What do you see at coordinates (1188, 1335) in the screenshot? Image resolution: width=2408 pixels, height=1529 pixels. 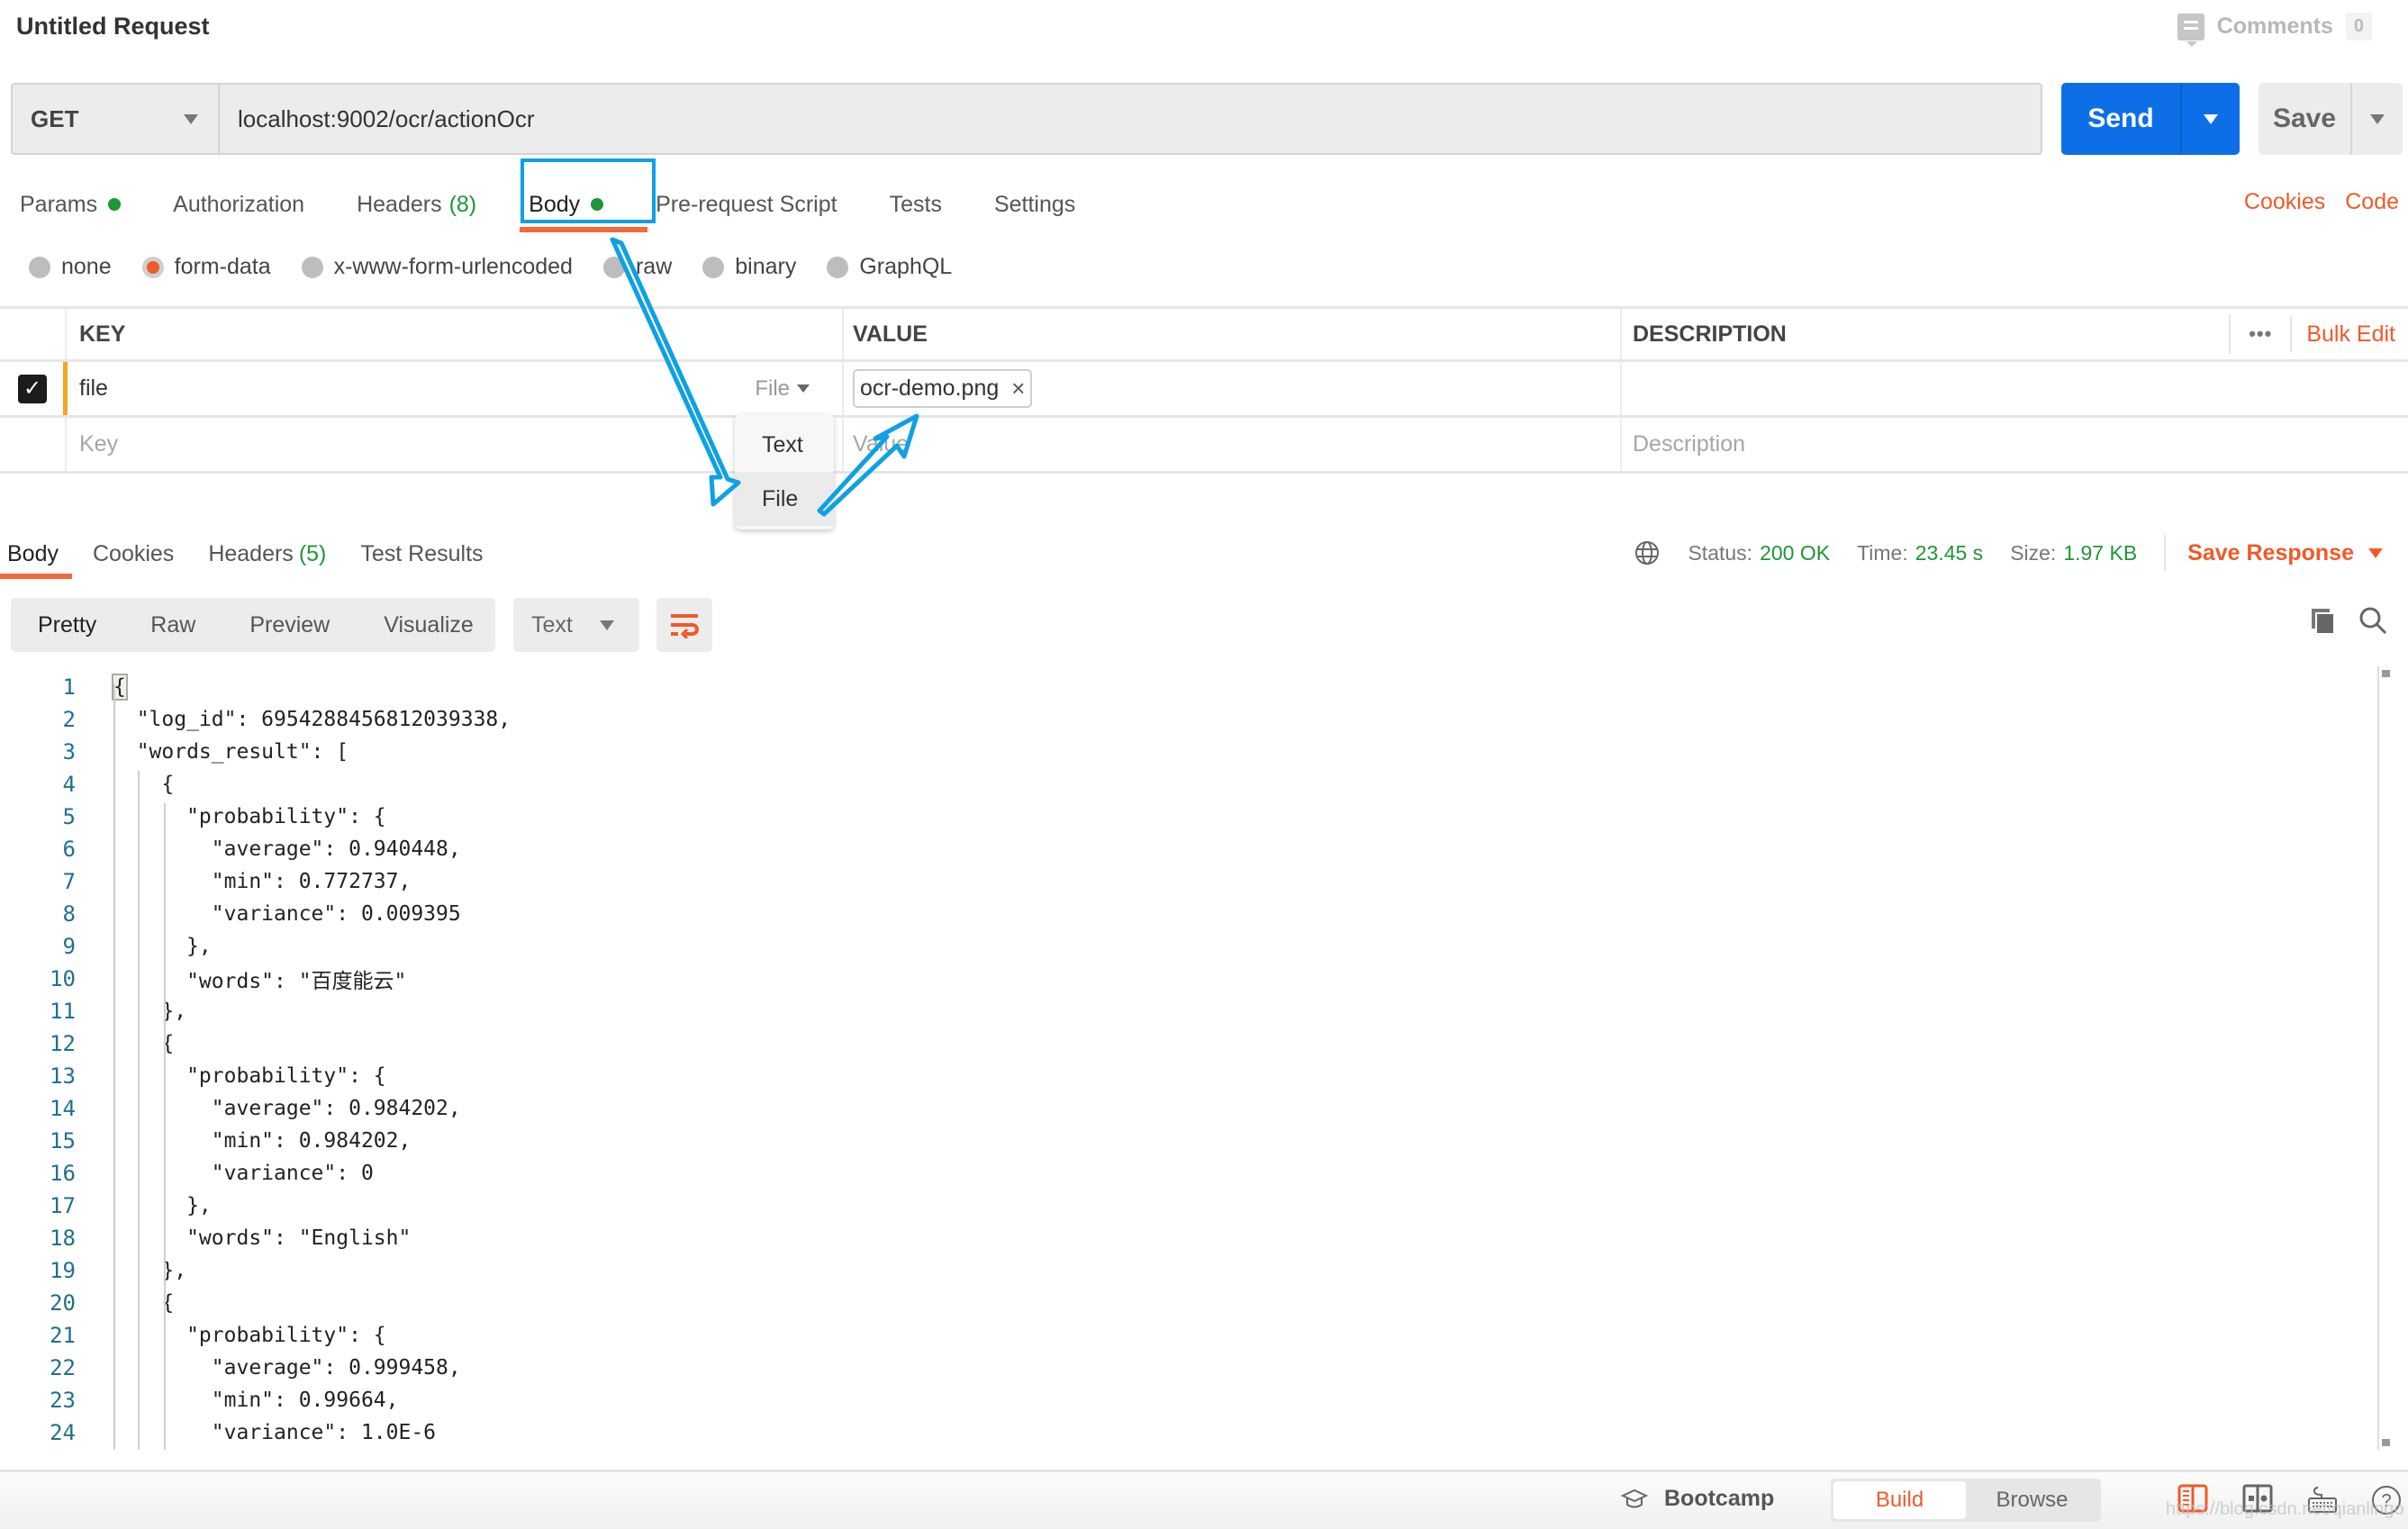 I see `code-line: 21 "probability": {` at bounding box center [1188, 1335].